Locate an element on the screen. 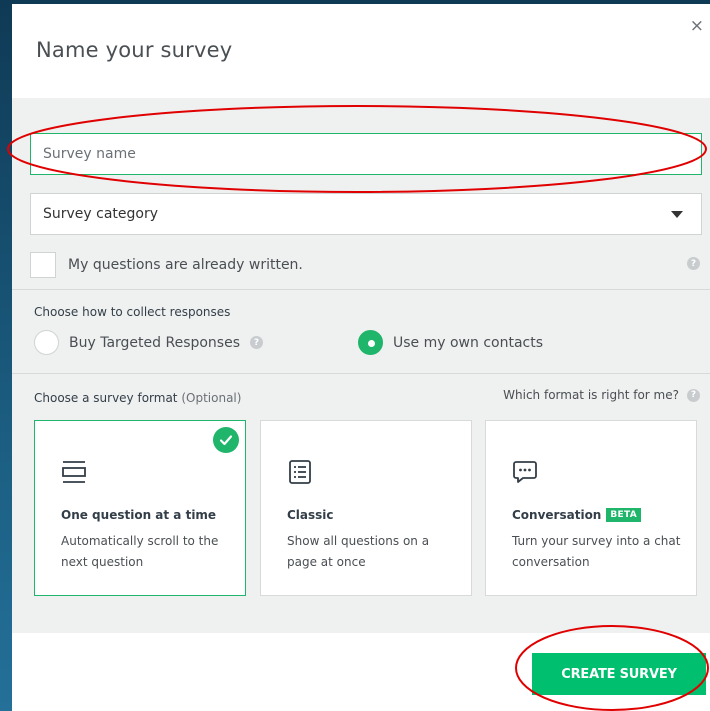 The image size is (710, 711). card-title: Conversation BETA is located at coordinates (576, 515).